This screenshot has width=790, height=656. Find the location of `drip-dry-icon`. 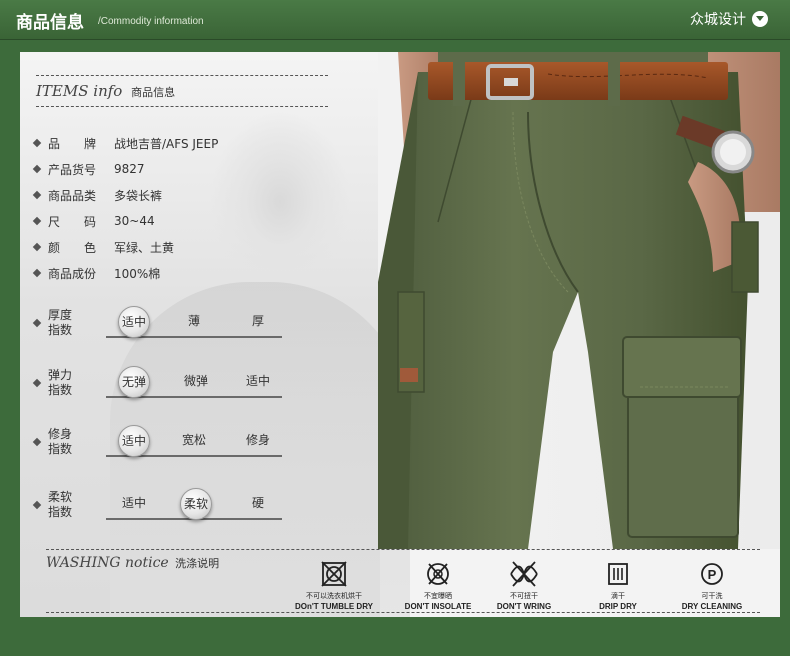

drip-dry-icon is located at coordinates (618, 574).